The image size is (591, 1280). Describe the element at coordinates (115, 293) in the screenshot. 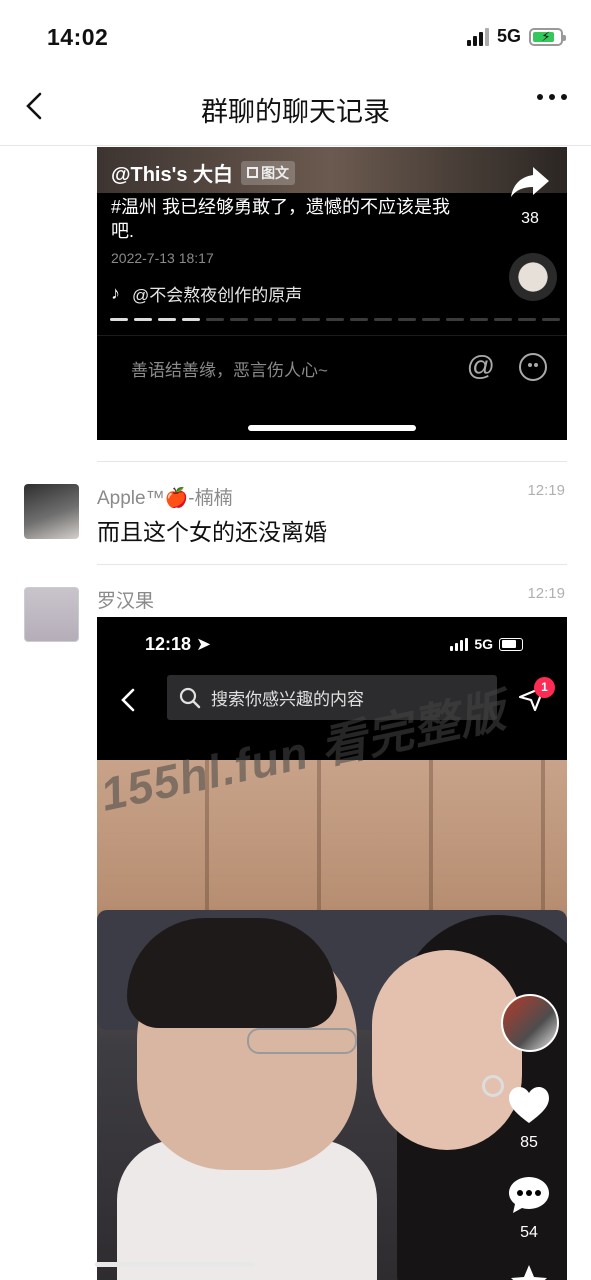

I see `tiktok-icon: ♪` at that location.